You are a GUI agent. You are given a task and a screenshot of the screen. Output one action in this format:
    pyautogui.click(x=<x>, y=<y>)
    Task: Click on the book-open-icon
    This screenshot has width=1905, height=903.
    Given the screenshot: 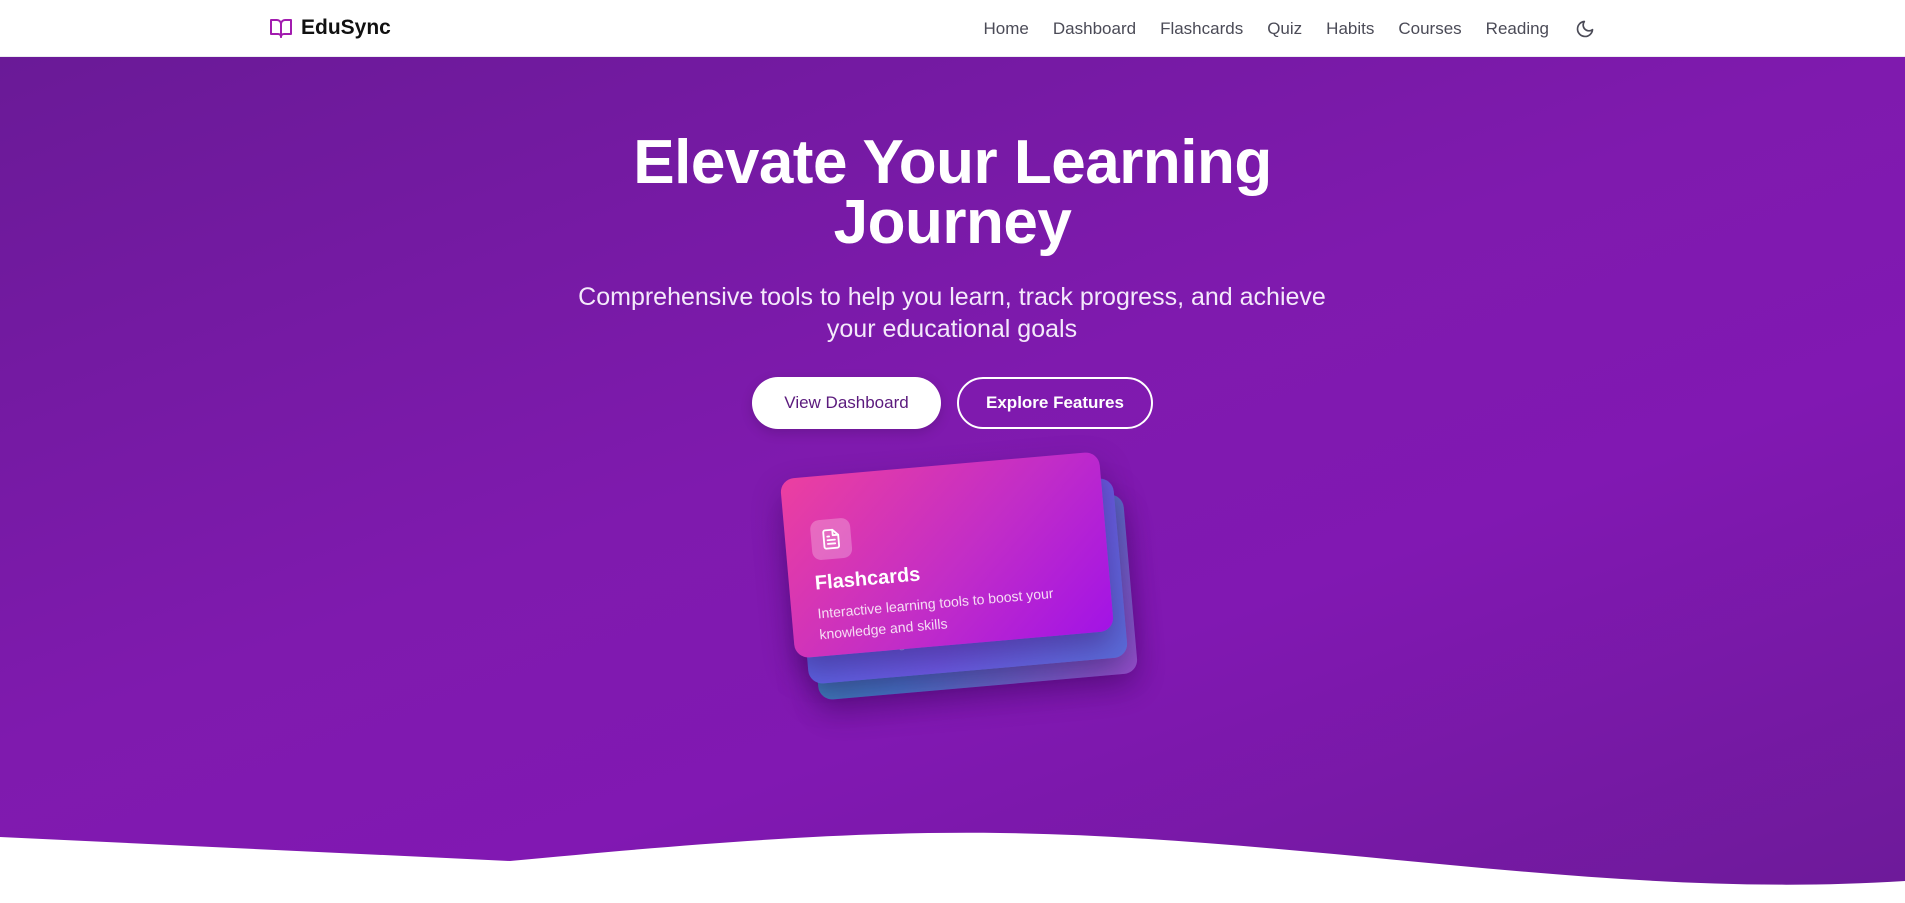 What is the action you would take?
    pyautogui.click(x=281, y=28)
    